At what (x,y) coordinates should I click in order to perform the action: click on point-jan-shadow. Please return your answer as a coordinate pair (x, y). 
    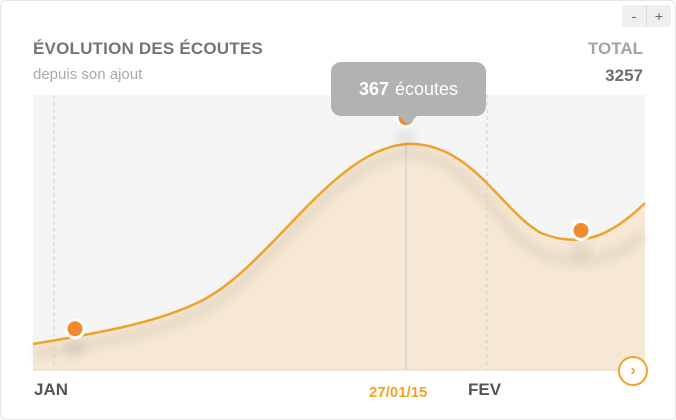
    Looking at the image, I should click on (75, 348).